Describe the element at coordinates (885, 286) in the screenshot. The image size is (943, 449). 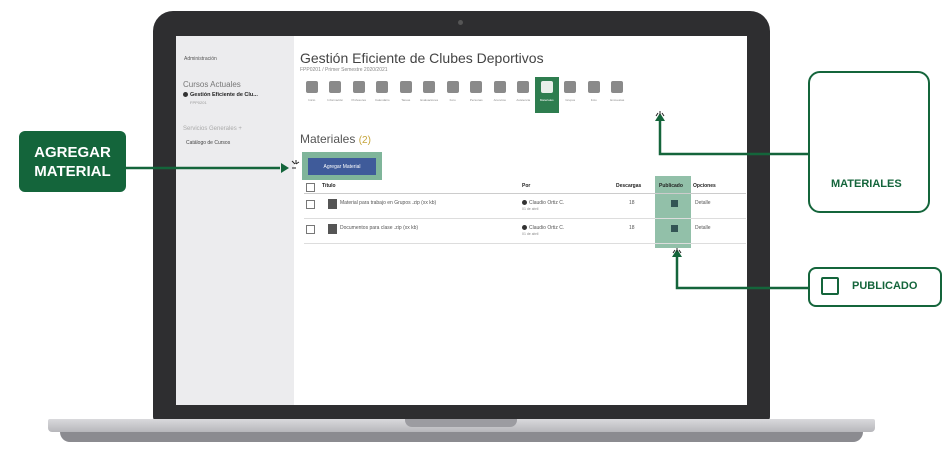
I see `publicado-callout-label: PUBLICADO` at that location.